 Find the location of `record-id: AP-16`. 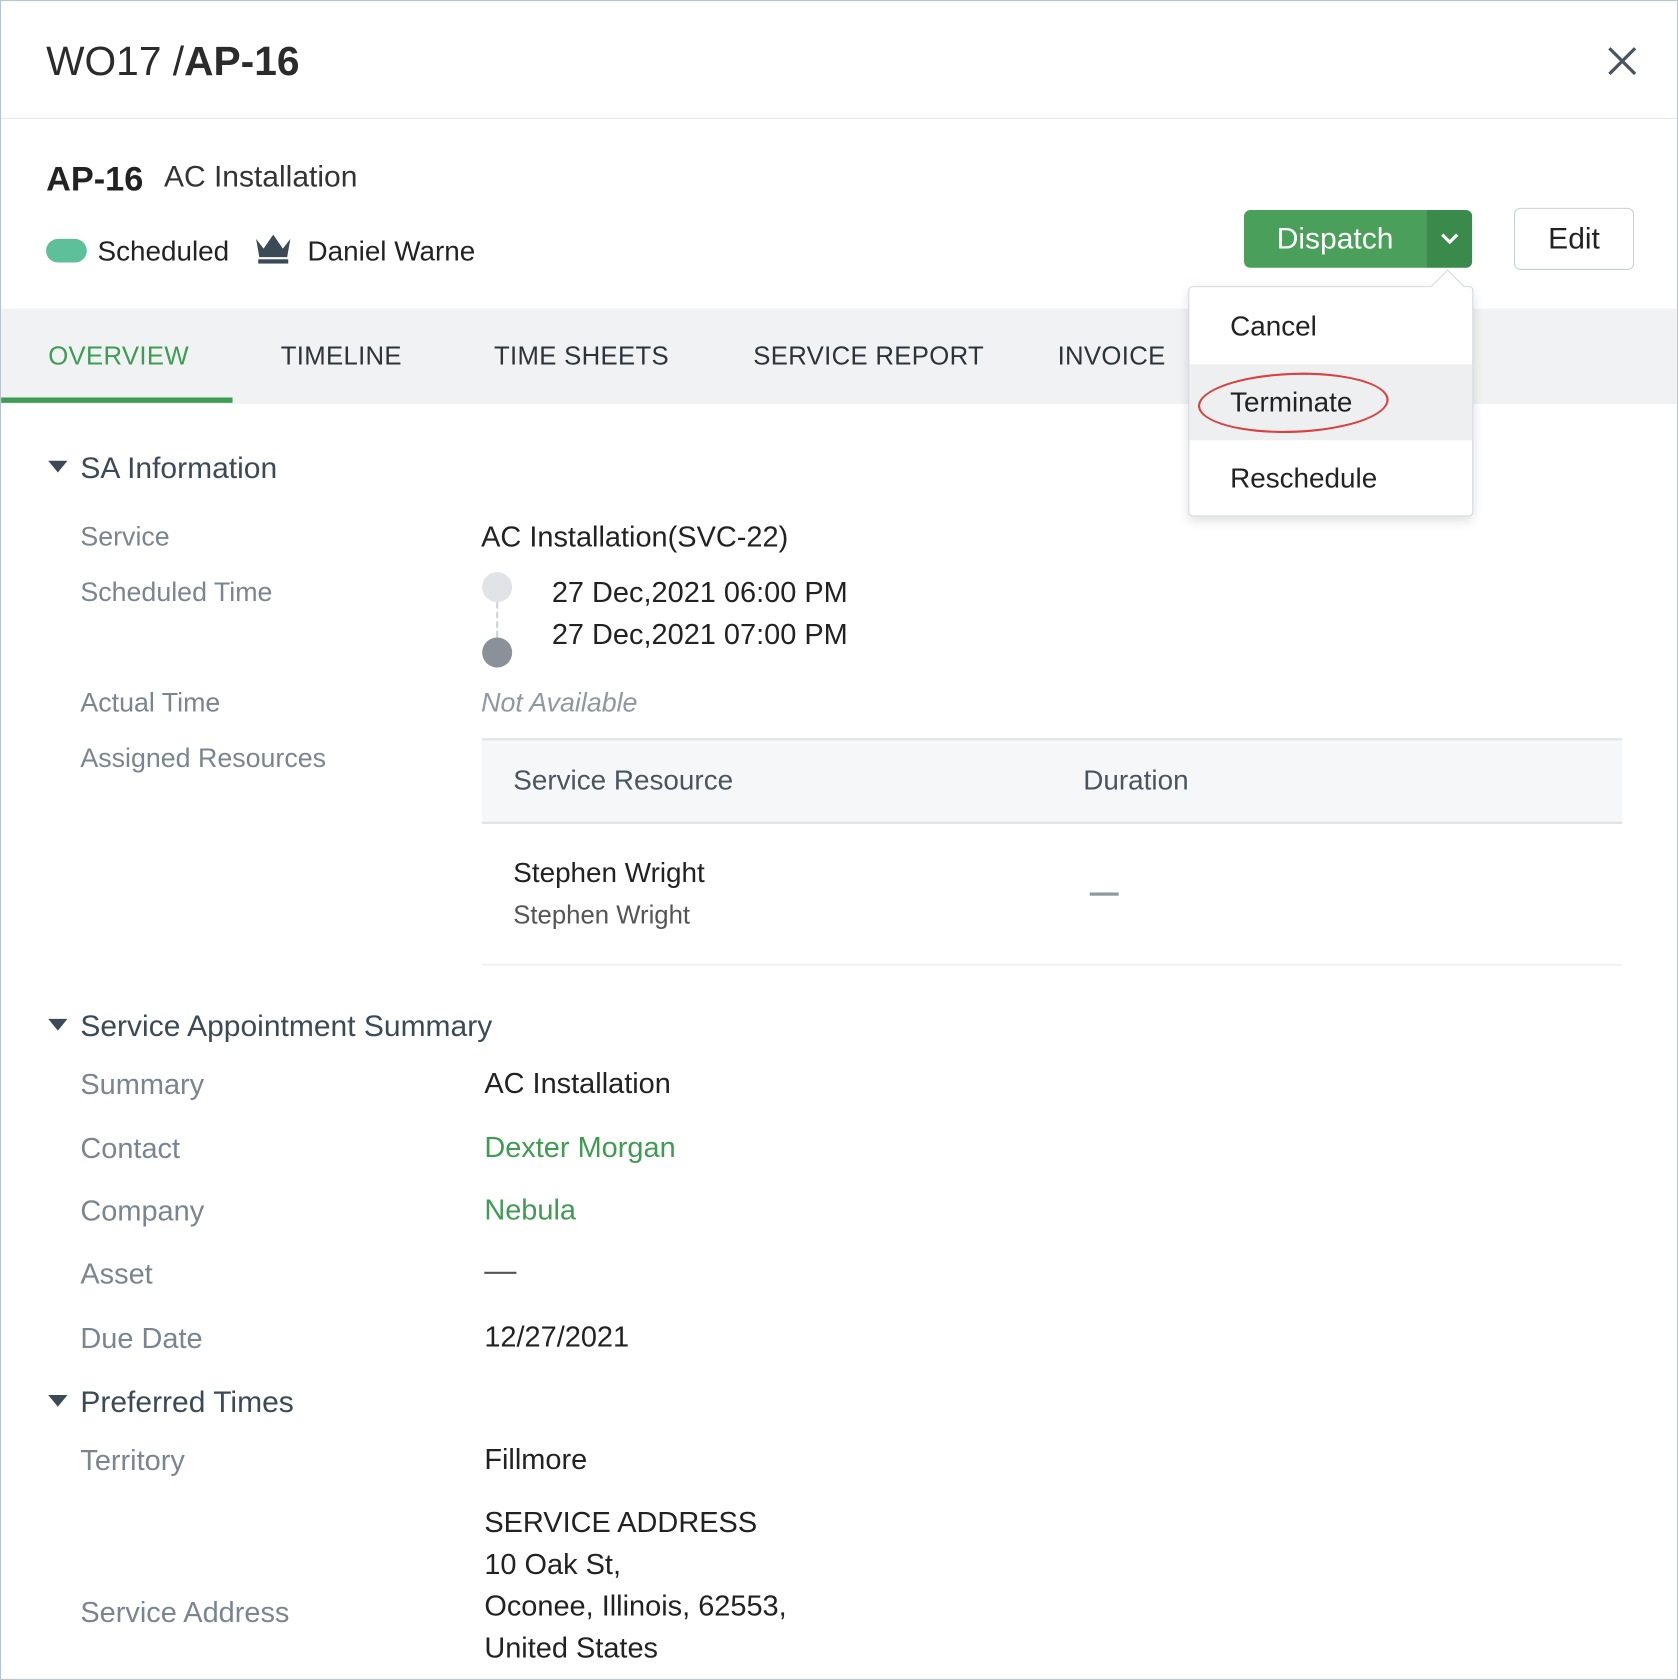

record-id: AP-16 is located at coordinates (95, 179).